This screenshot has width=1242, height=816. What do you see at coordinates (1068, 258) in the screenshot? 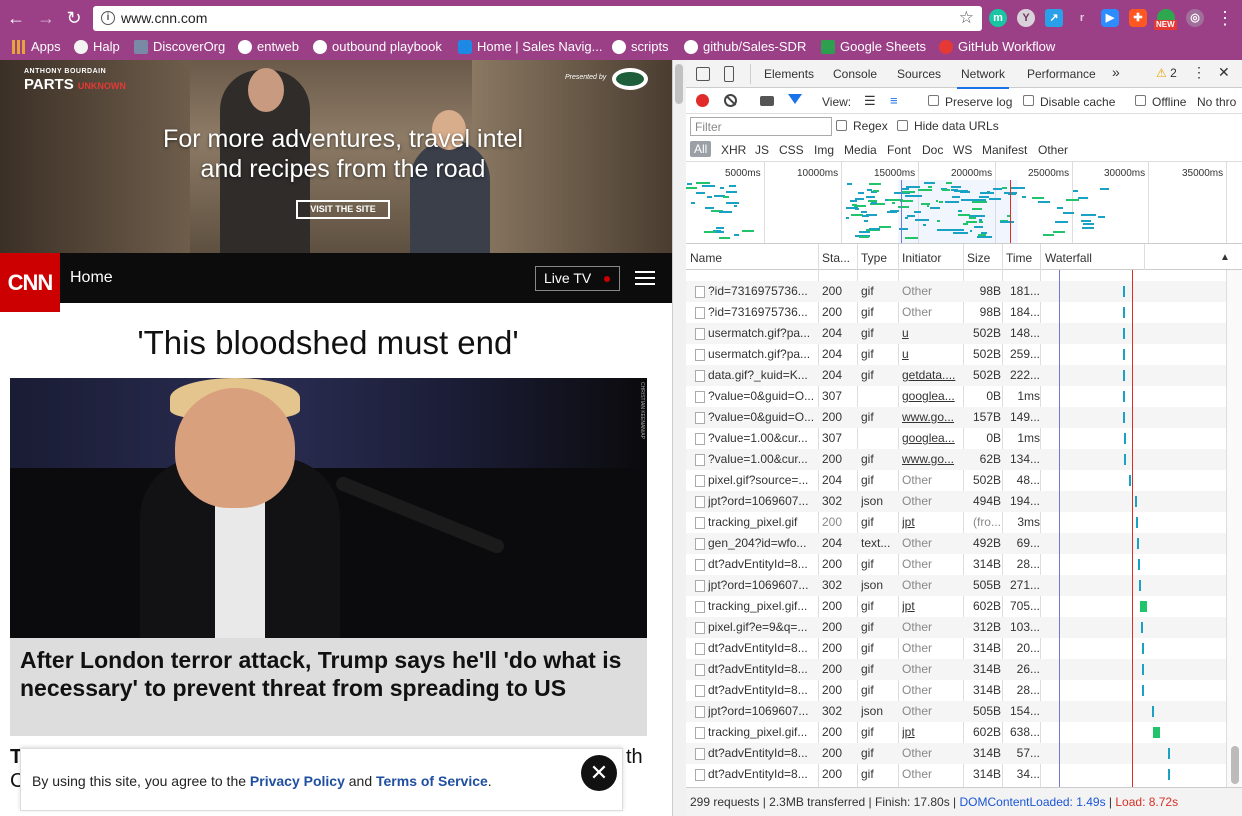
I see `col-waterfall: Waterfall` at bounding box center [1068, 258].